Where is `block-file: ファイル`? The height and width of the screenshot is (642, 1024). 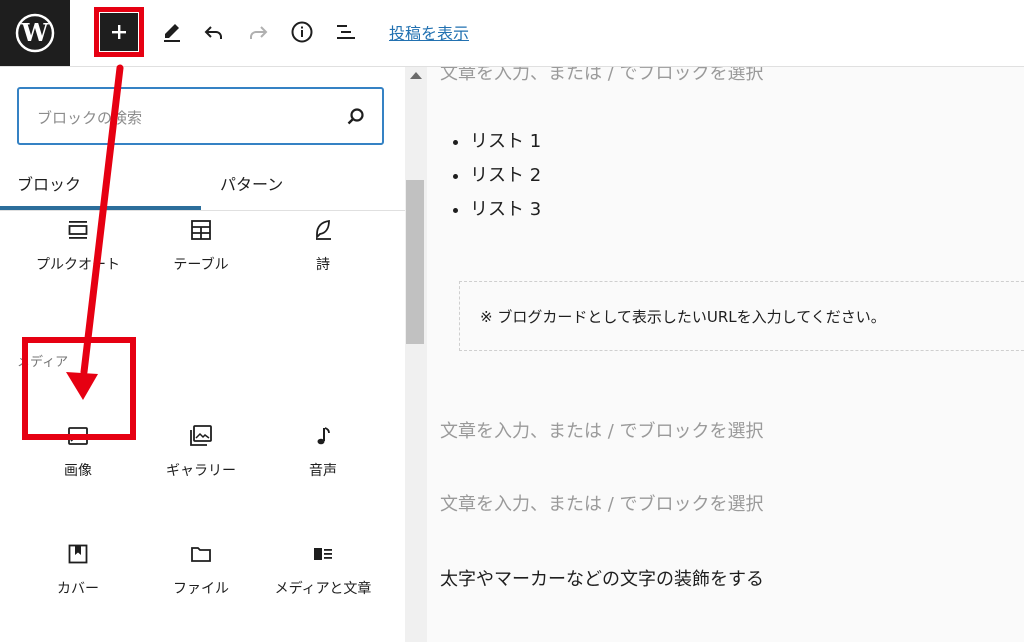 block-file: ファイル is located at coordinates (201, 570).